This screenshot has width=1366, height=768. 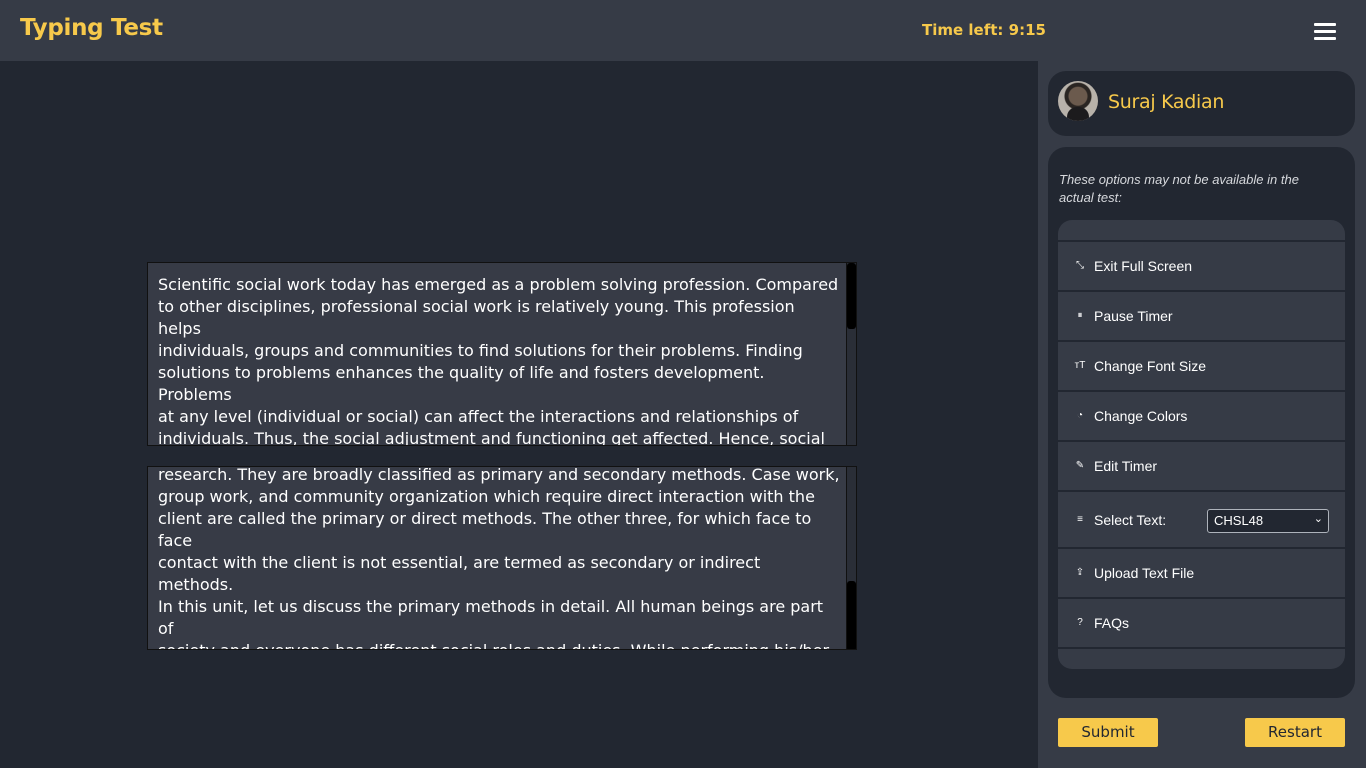 I want to click on option-label: Change Colors, so click(x=1141, y=416).